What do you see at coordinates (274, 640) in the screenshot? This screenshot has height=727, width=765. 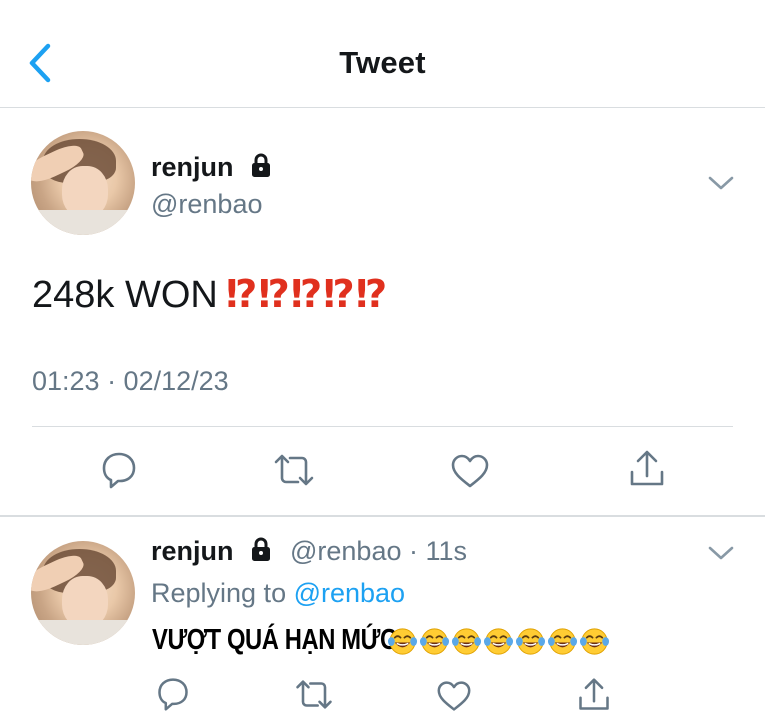 I see `overlay-caption: VƯỢT QUÁ HẠN MỨC` at bounding box center [274, 640].